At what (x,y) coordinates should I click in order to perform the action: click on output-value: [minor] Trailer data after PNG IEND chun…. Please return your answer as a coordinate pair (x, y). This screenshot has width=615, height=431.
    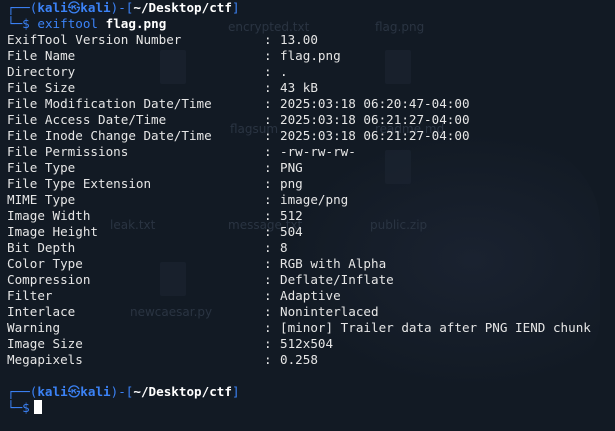
    Looking at the image, I should click on (435, 327).